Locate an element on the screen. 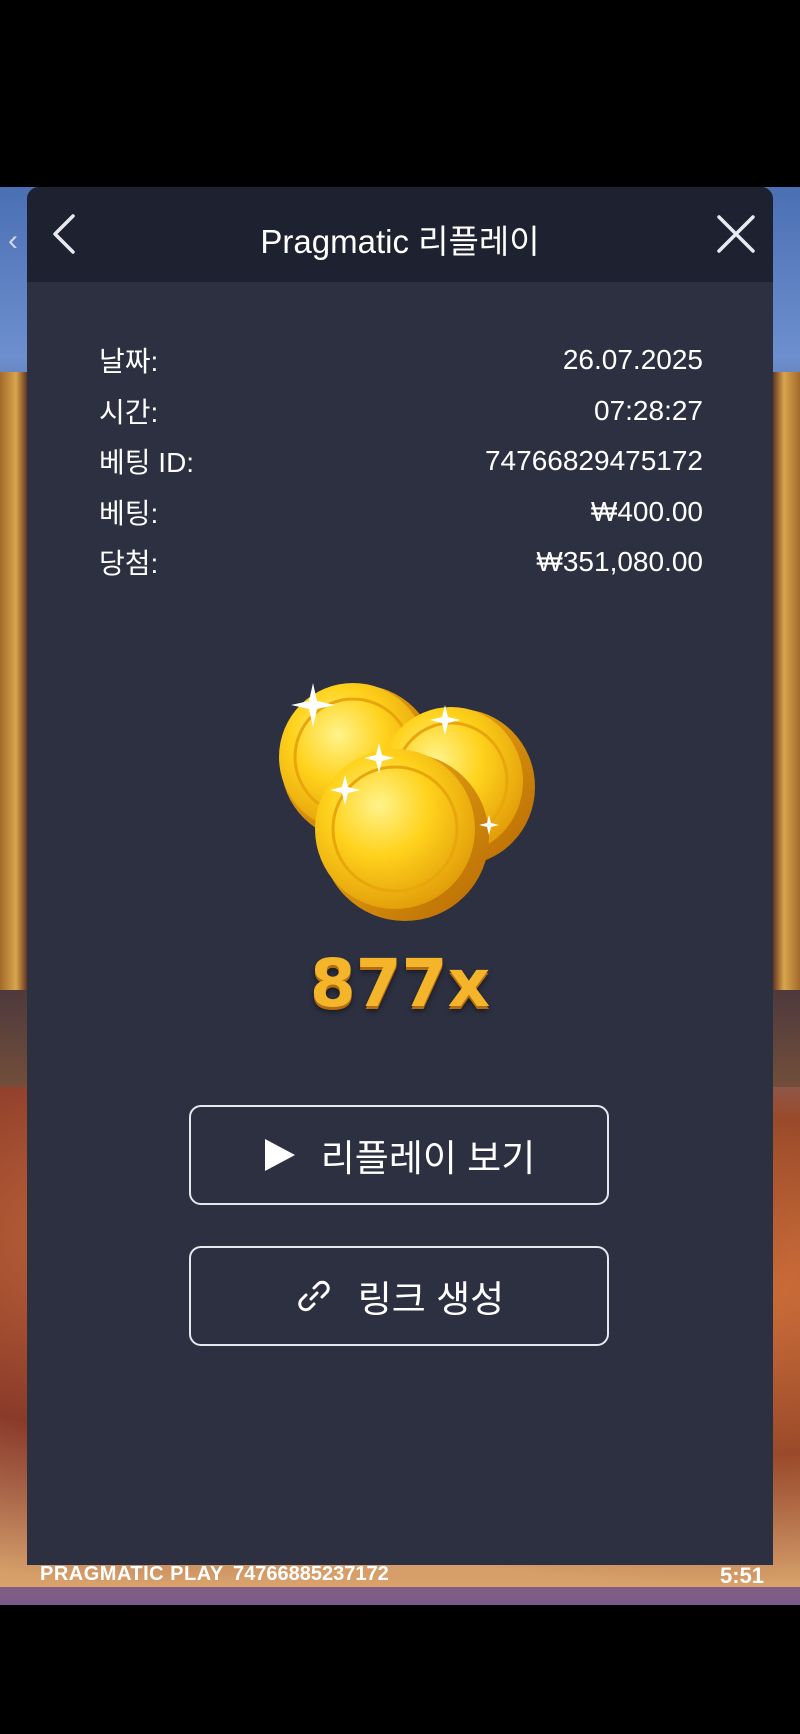 This screenshot has width=800, height=1734. win-value: ₩351,080.00 is located at coordinates (619, 562).